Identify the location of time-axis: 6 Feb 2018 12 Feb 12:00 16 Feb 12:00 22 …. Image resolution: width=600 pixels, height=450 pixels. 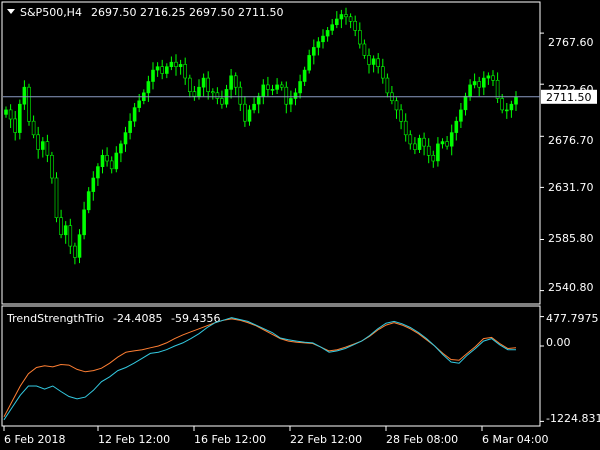
(276, 439).